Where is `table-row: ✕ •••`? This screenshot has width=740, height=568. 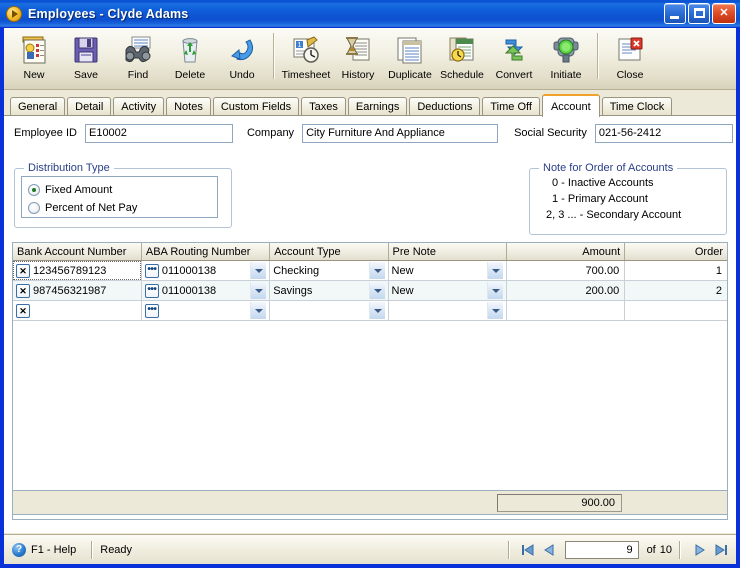 table-row: ✕ ••• is located at coordinates (370, 310).